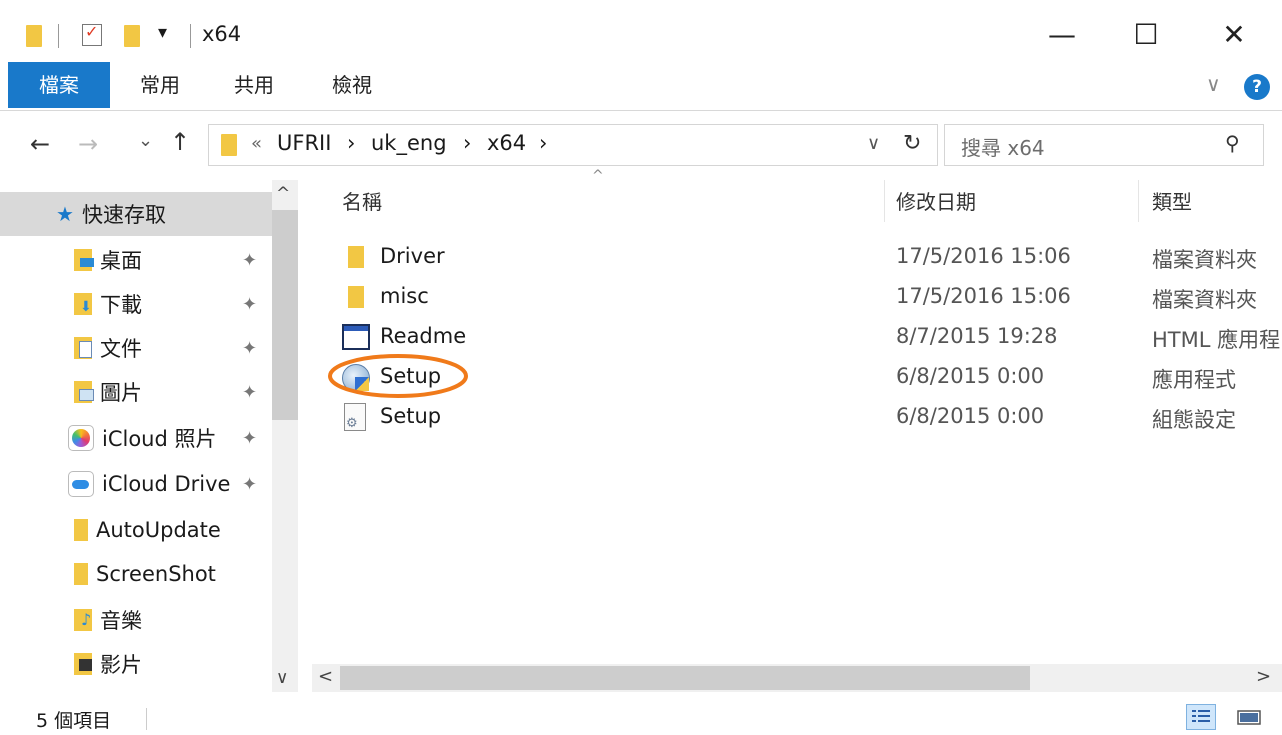 The height and width of the screenshot is (735, 1282). Describe the element at coordinates (806, 338) in the screenshot. I see `file-row-readme: Readme 8/7/2015 19:28 HTML 應用程` at that location.